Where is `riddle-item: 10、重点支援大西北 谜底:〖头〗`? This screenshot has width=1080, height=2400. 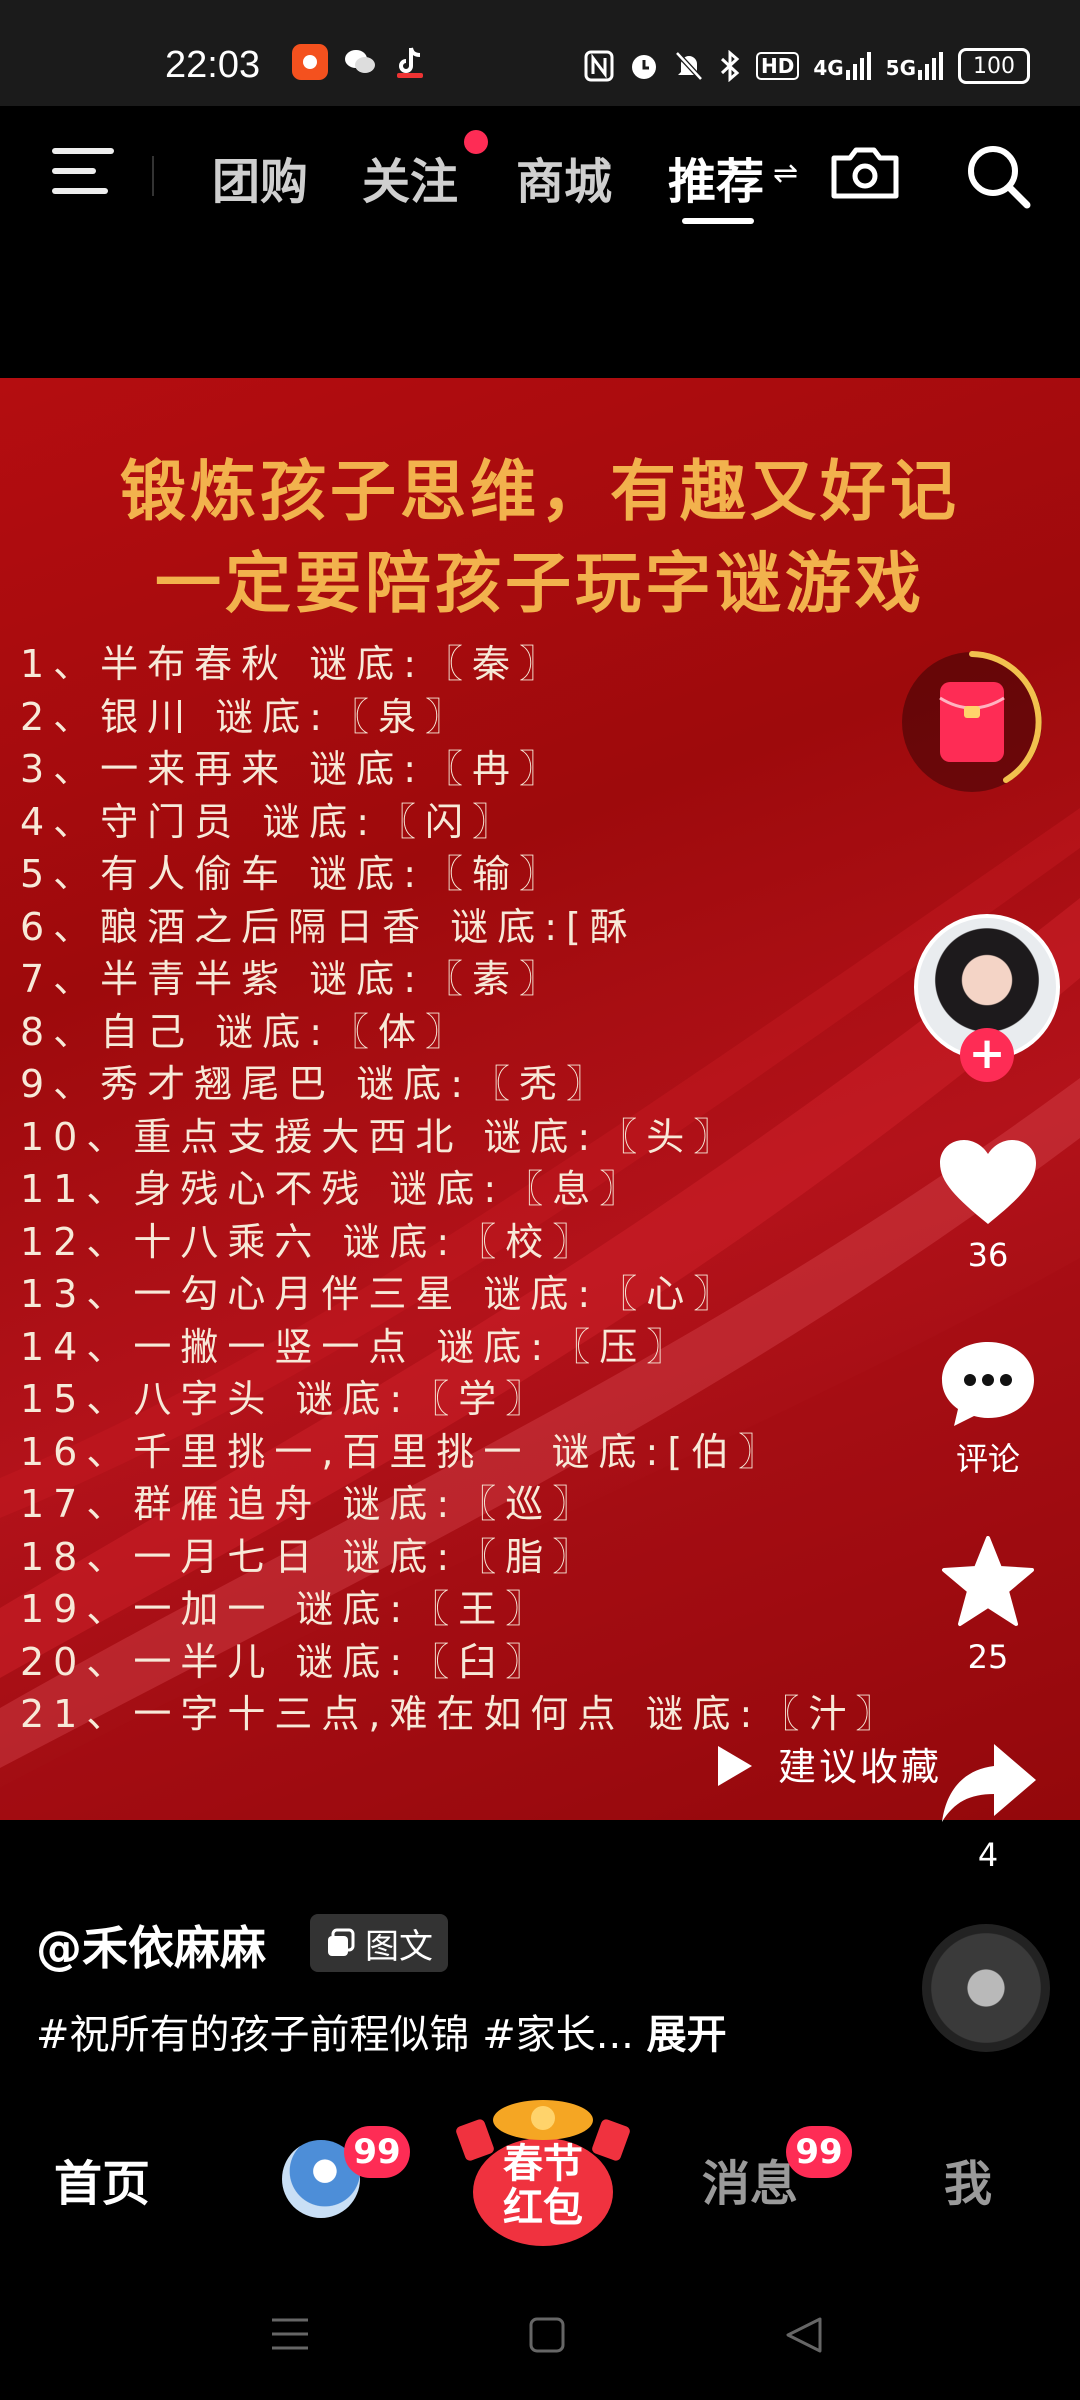 riddle-item: 10、重点支援大西北 谜底:〖头〗 is located at coordinates (380, 1136).